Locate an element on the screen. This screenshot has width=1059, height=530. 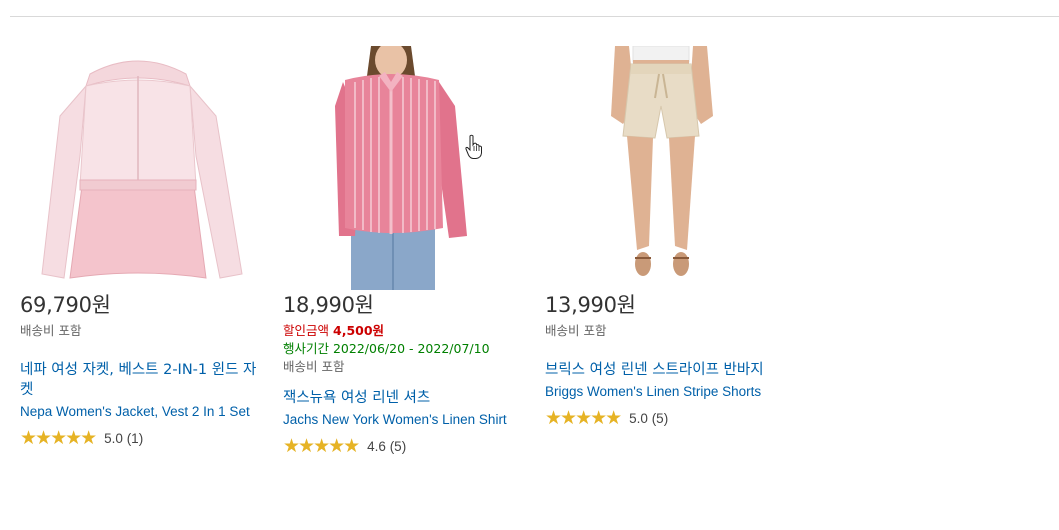
promotion-period: 행사기간 2022/06/20 - 2022/07/10 is located at coordinates (386, 348).